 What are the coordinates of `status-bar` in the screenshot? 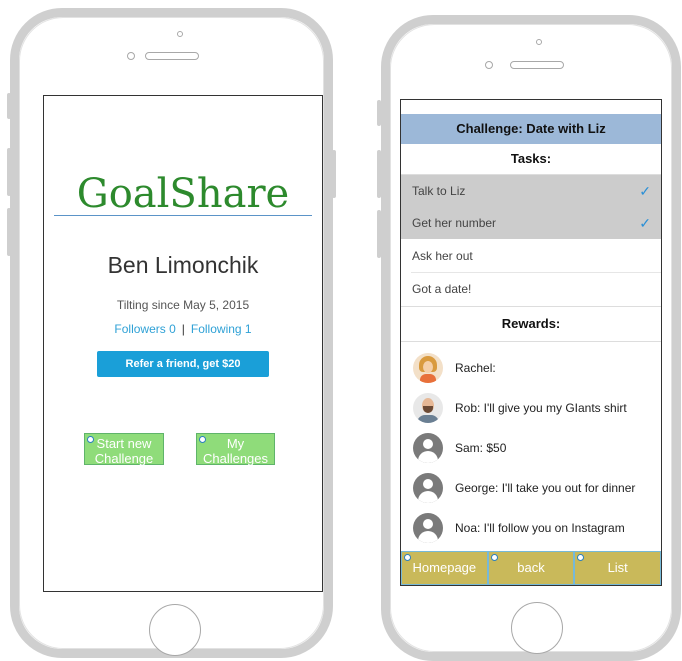 It's located at (531, 107).